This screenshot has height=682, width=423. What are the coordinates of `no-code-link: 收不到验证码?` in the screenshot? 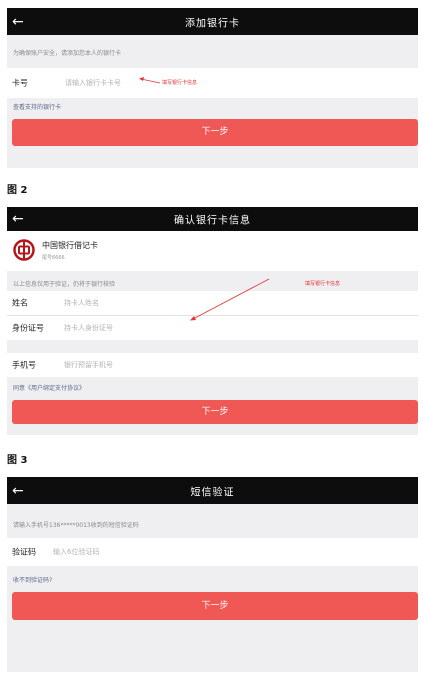 It's located at (32, 579).